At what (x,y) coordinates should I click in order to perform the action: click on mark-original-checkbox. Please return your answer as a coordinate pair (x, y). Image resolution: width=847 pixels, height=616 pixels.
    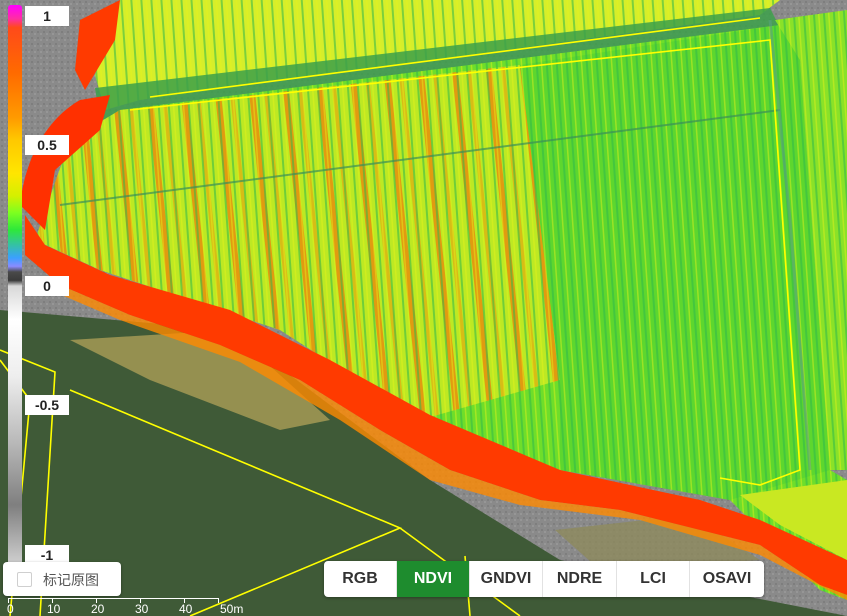
    Looking at the image, I should click on (24, 579).